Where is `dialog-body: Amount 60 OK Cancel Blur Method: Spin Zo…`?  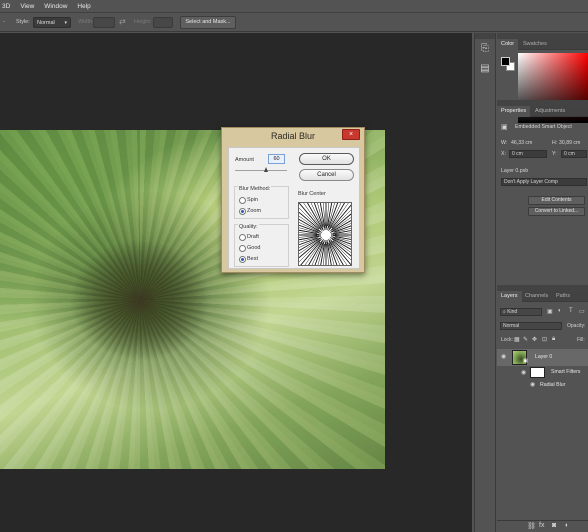
dialog-body: Amount 60 OK Cancel Blur Method: Spin Zo… is located at coordinates (294, 208).